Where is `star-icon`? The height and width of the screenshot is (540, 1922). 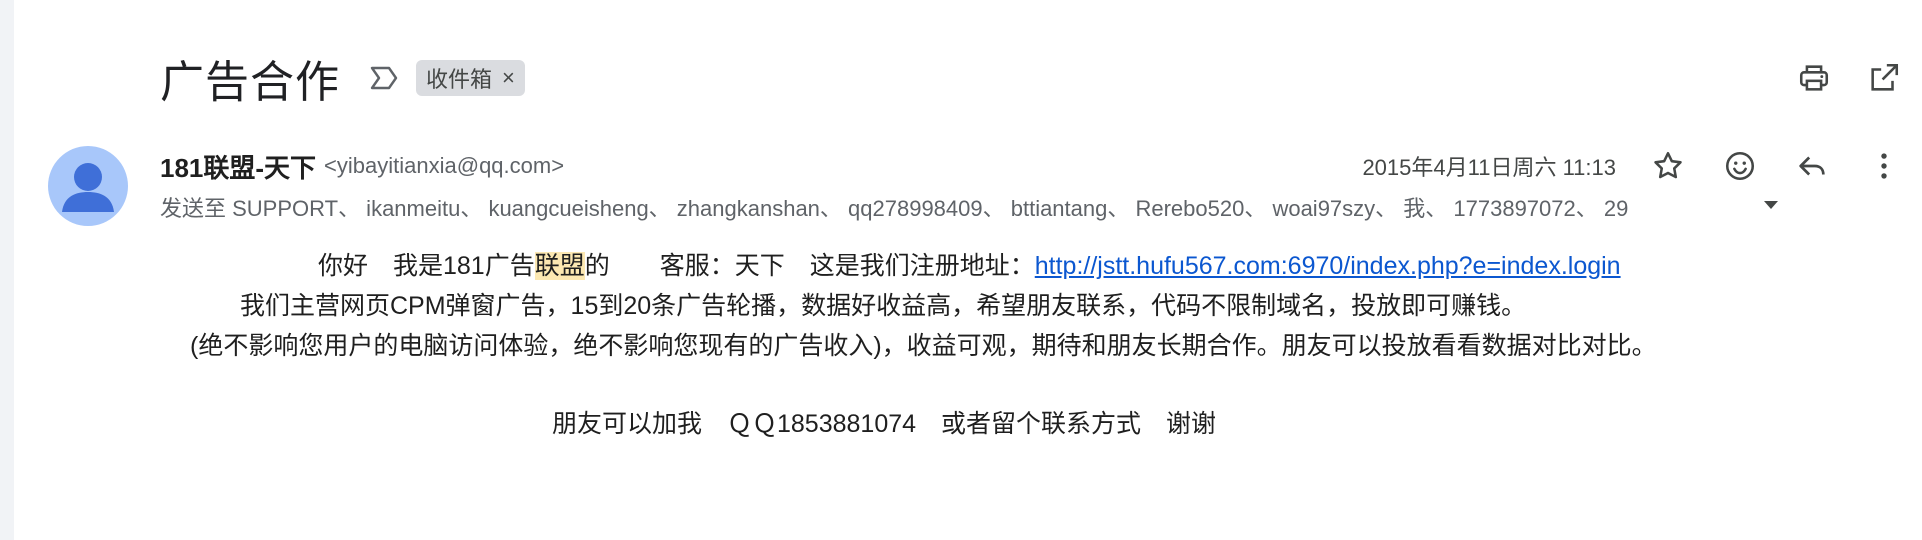
star-icon is located at coordinates (1668, 166).